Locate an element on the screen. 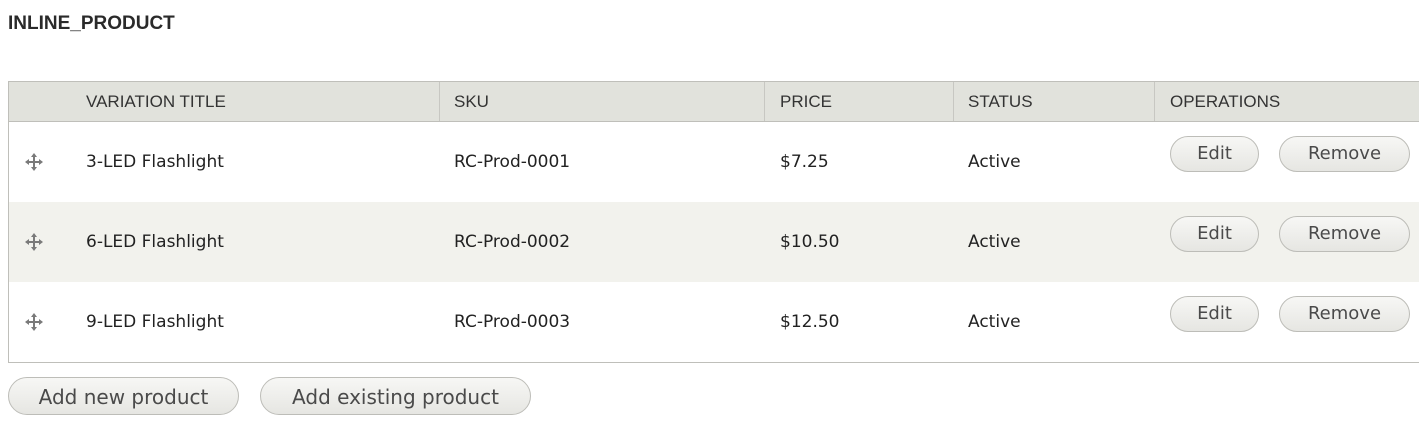 This screenshot has height=424, width=1419. header-variation-title: VARIATION TITLE is located at coordinates (156, 101).